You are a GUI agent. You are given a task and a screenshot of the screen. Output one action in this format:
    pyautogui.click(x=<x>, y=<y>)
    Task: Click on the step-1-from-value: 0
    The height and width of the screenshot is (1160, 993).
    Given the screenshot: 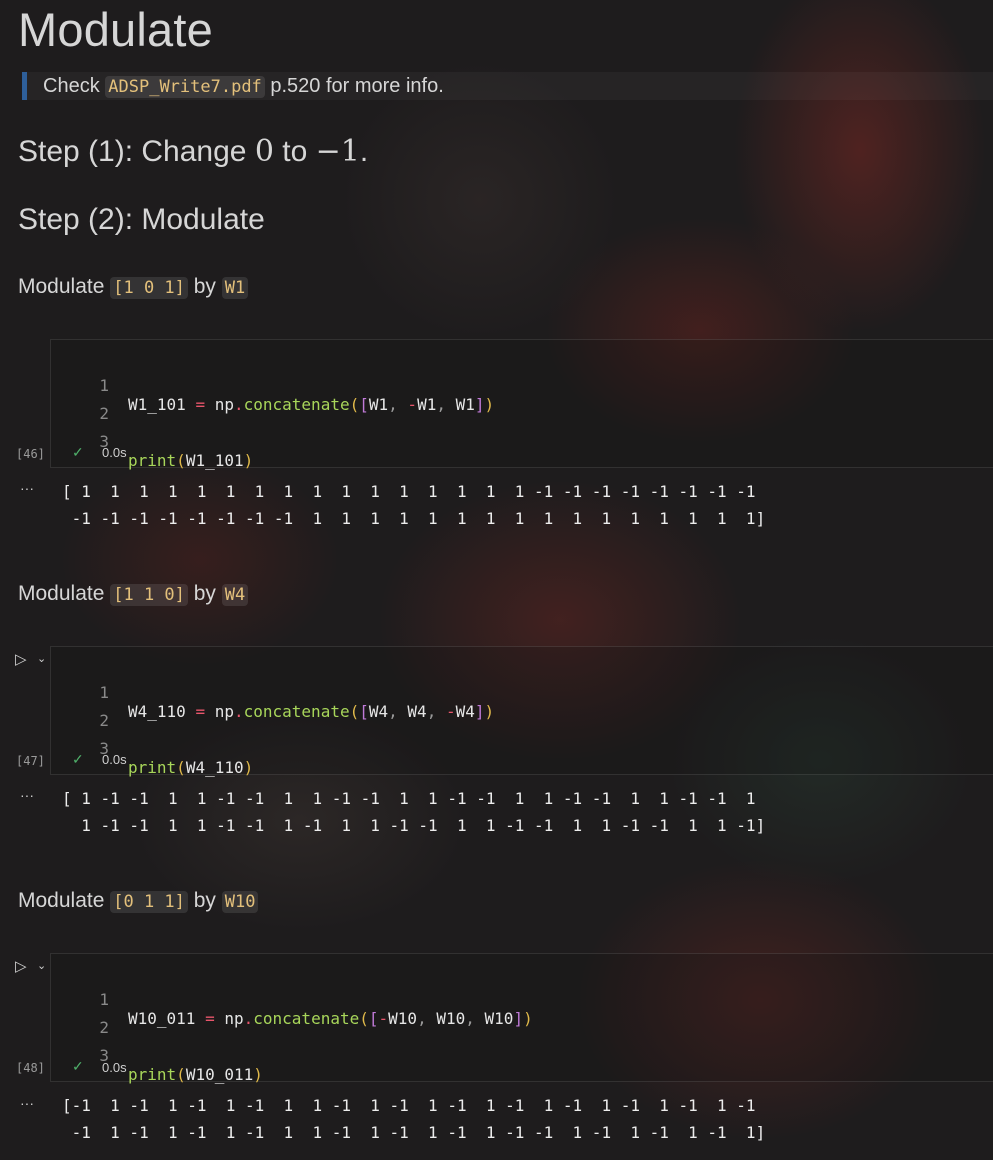 What is the action you would take?
    pyautogui.click(x=264, y=151)
    